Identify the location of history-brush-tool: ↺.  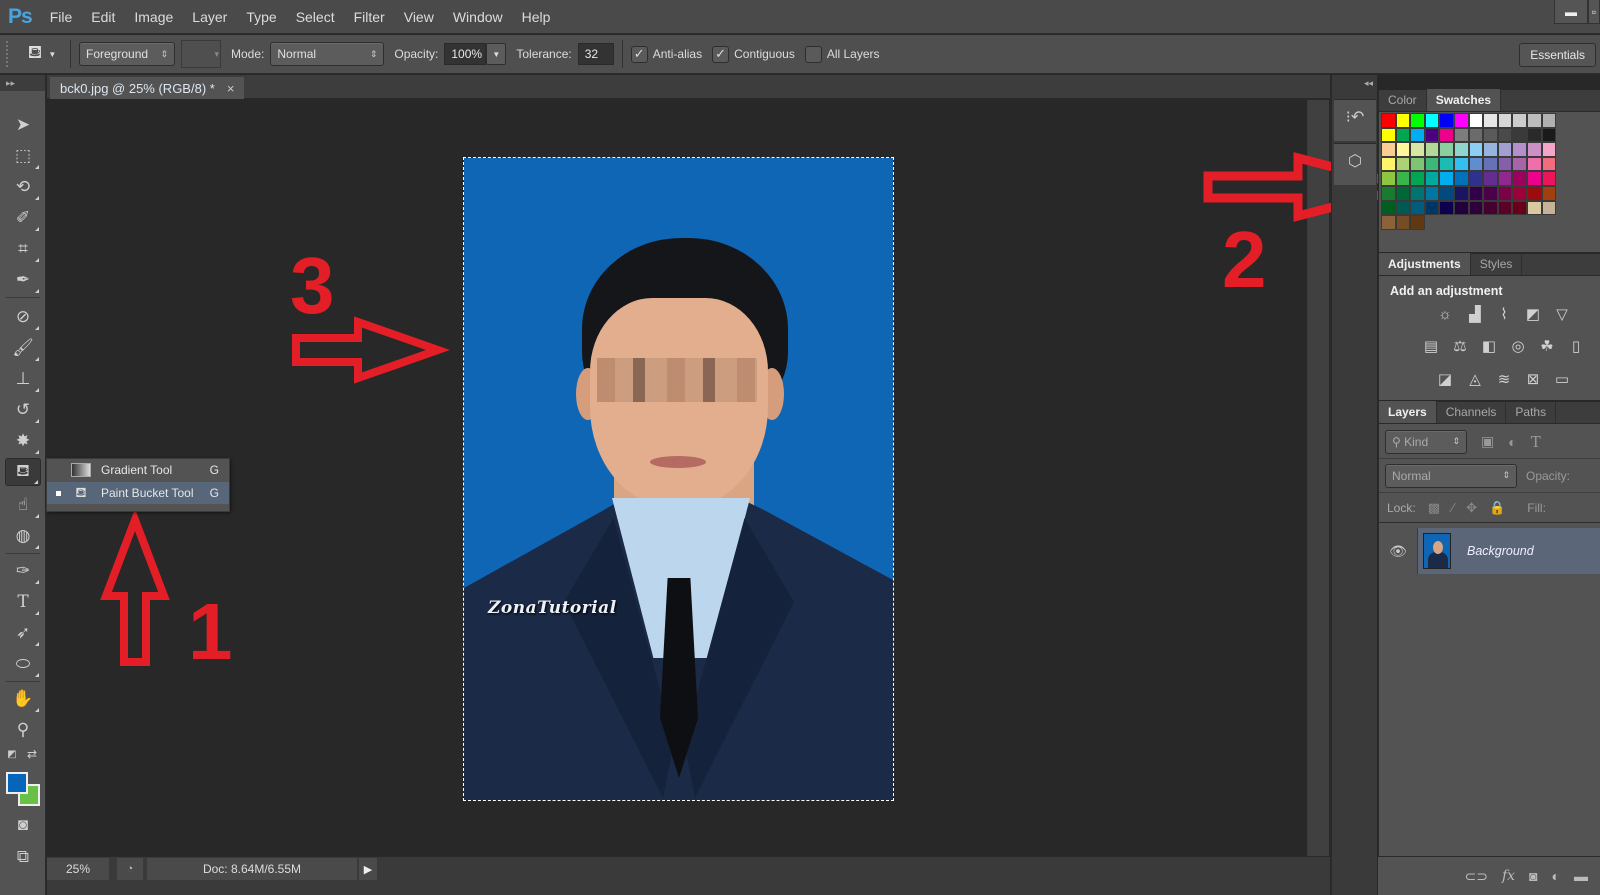
(23, 410).